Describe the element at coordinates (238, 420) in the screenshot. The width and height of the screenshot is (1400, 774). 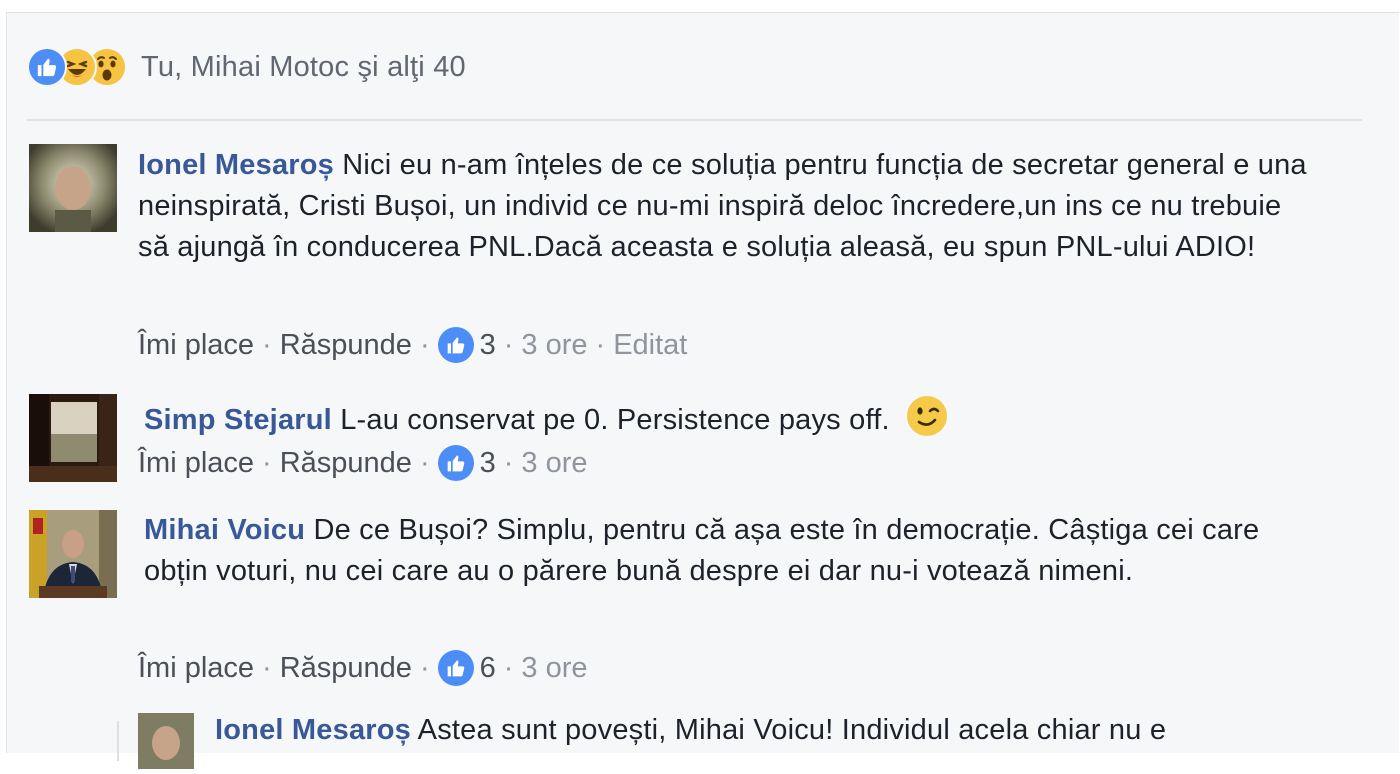
I see `comment-author: Simp Stejarul` at that location.